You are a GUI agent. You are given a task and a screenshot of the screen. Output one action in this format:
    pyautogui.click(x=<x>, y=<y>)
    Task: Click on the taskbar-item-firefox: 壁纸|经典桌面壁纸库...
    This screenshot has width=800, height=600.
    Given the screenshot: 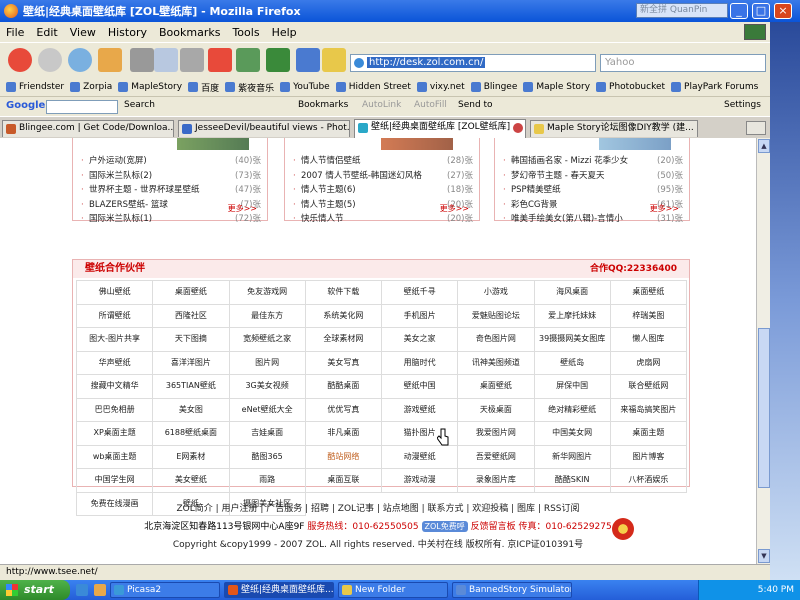 What is the action you would take?
    pyautogui.click(x=279, y=590)
    